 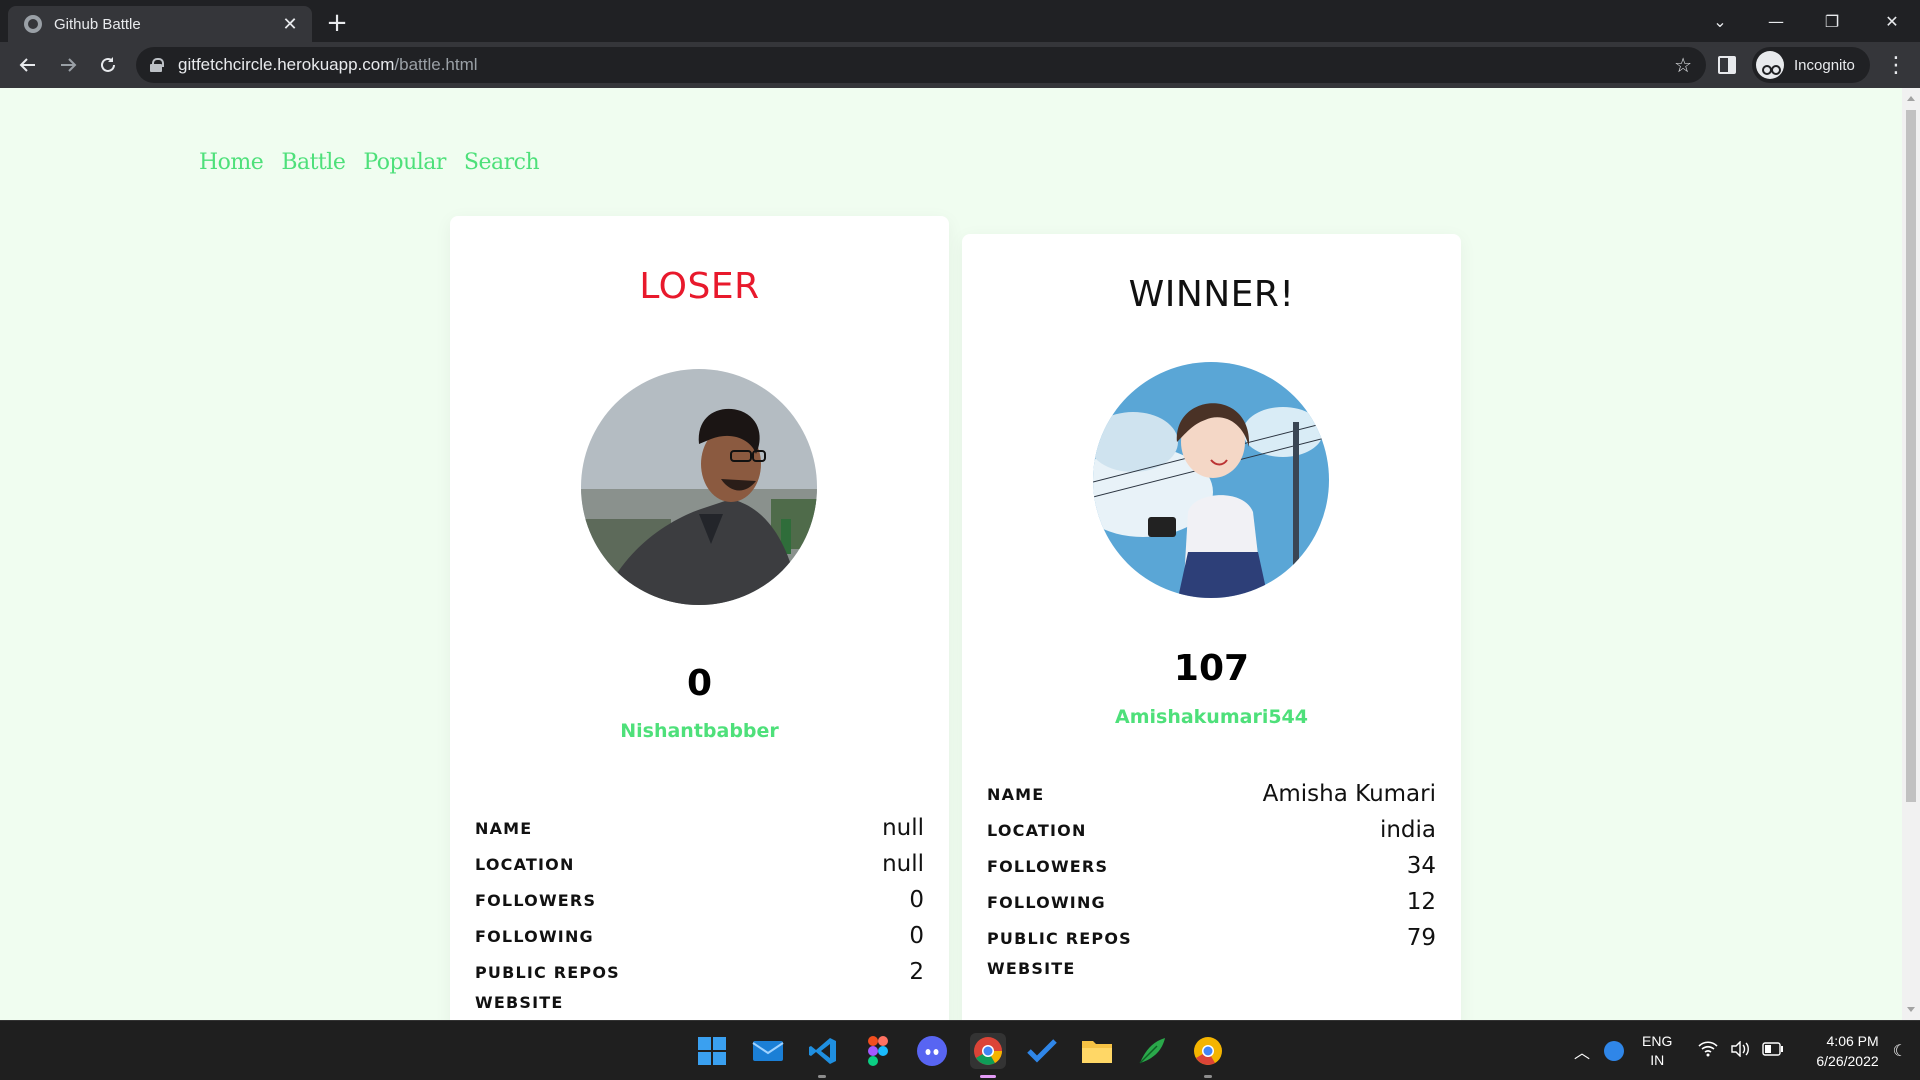 I want to click on browser-menu-icon: ⋮, so click(x=1896, y=65).